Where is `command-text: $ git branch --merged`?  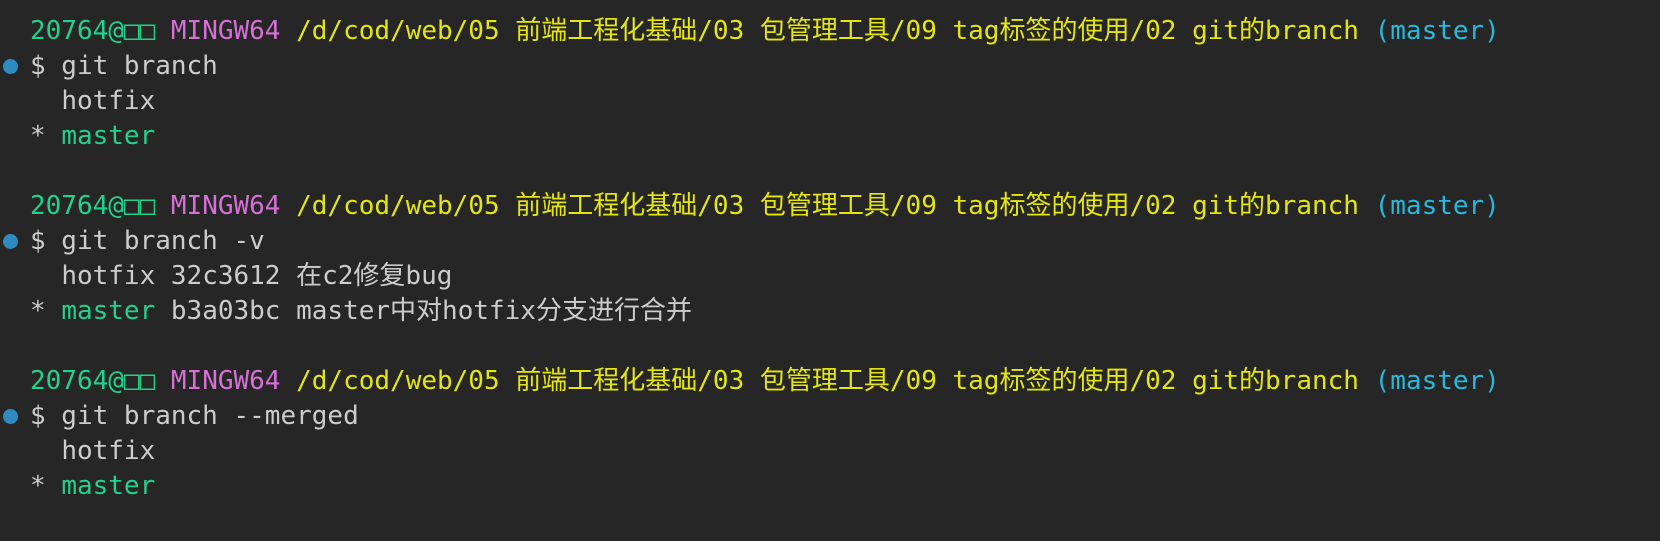
command-text: $ git branch --merged is located at coordinates (194, 416).